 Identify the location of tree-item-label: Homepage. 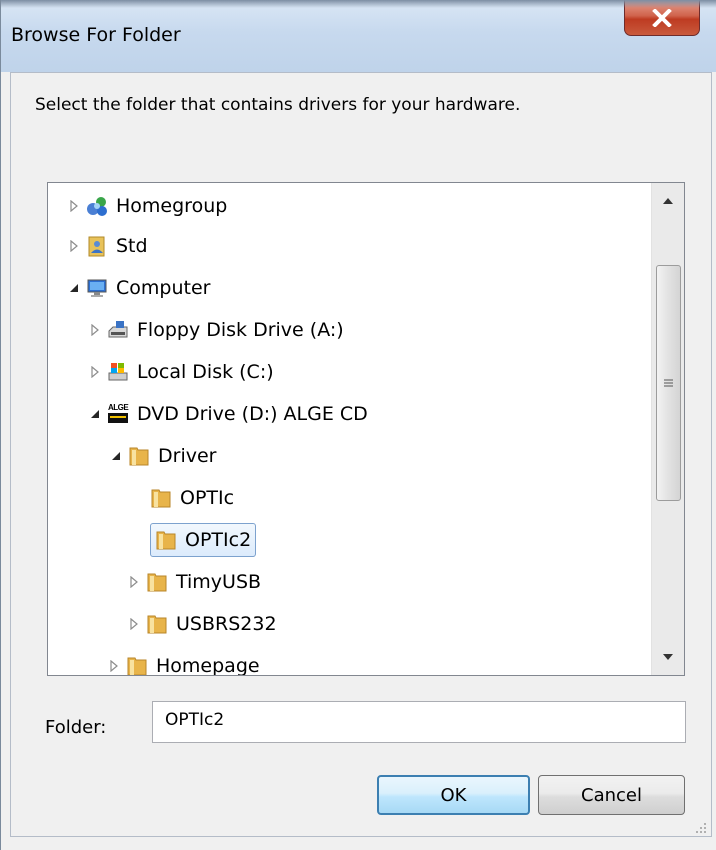
(208, 665).